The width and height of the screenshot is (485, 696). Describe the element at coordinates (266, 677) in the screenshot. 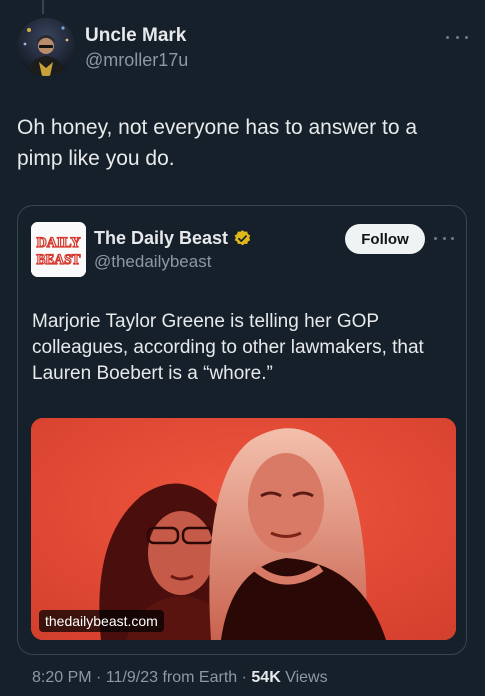

I see `views-count: 54K` at that location.